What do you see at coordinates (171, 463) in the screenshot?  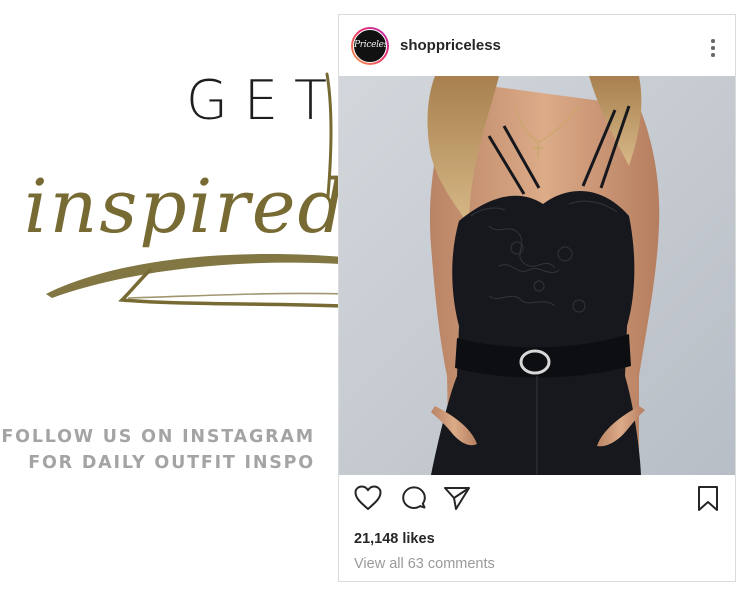 I see `cta-line-2: FOR DAILY OUTFIT INSPO` at bounding box center [171, 463].